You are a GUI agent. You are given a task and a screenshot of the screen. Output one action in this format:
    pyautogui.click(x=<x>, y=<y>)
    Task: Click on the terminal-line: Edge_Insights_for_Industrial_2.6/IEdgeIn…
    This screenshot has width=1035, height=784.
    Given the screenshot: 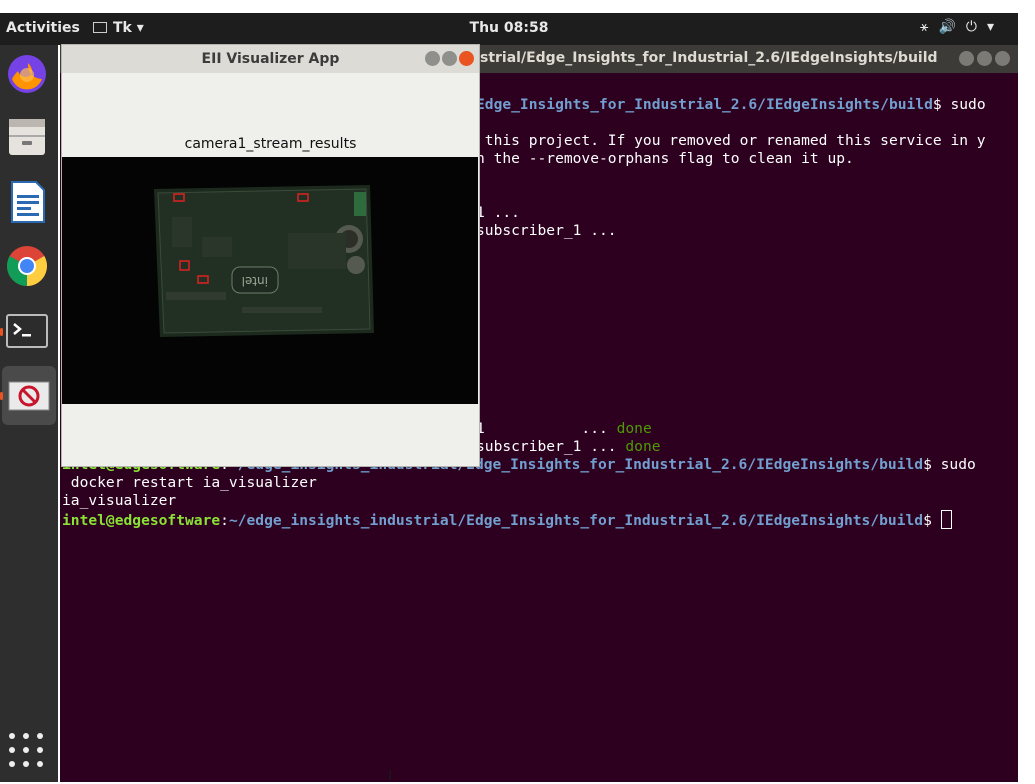 What is the action you would take?
    pyautogui.click(x=731, y=104)
    